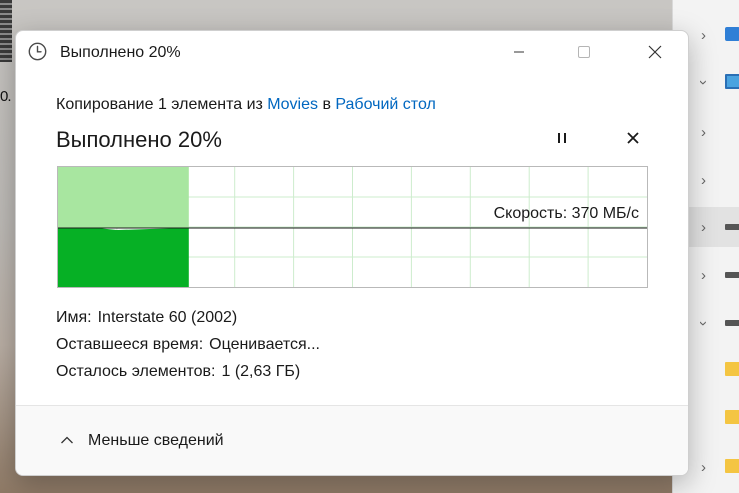 This screenshot has height=493, width=739. I want to click on maximize-button, so click(584, 54).